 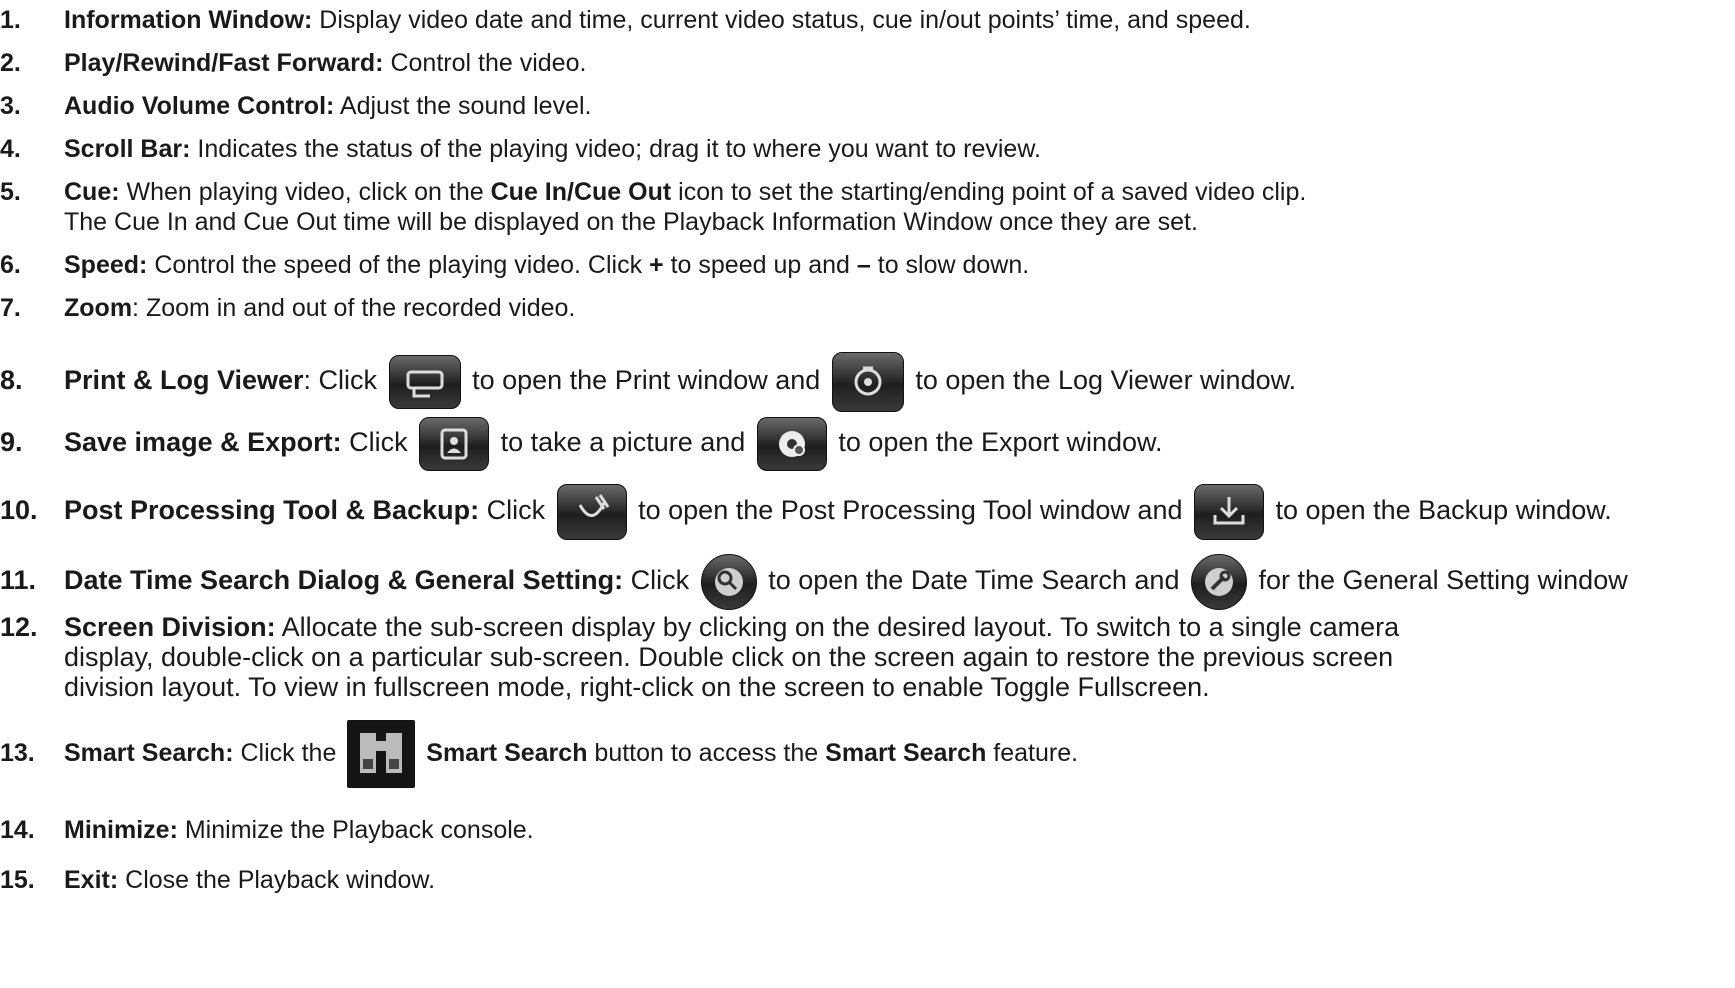 I want to click on item-number: 3., so click(x=10, y=106).